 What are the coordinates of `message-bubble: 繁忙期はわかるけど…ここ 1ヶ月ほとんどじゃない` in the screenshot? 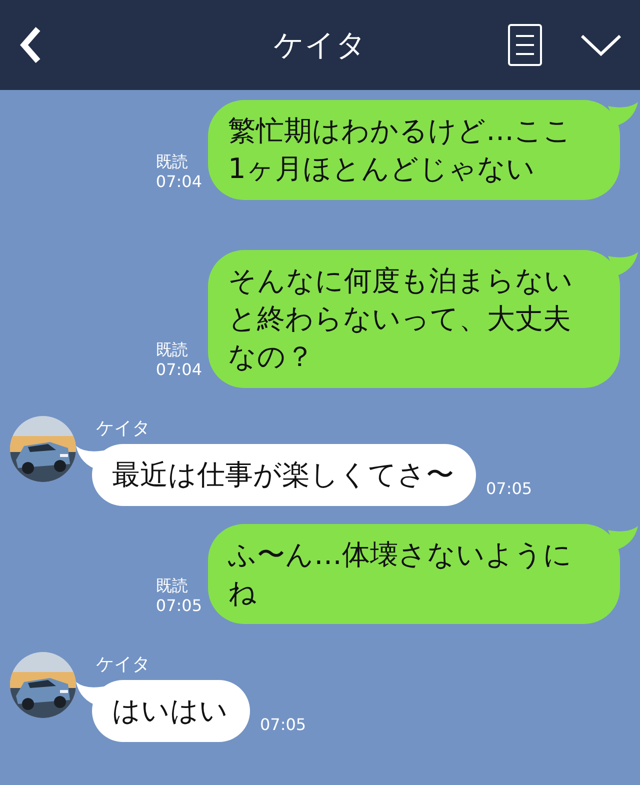 It's located at (414, 150).